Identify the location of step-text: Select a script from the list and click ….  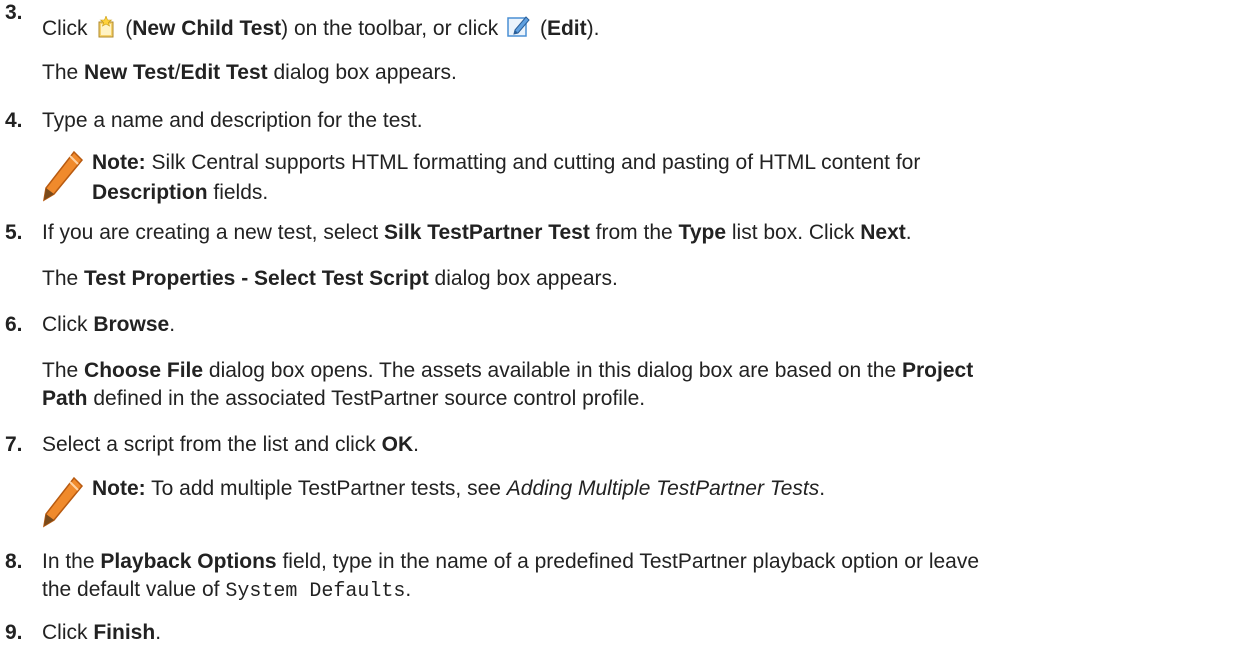
(230, 444).